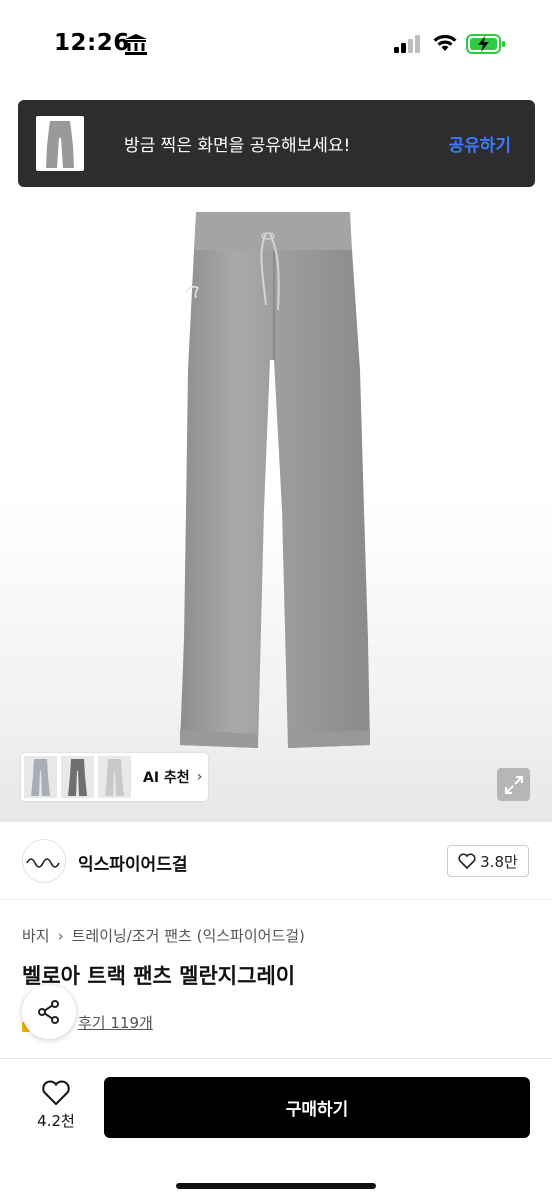  I want to click on bottom-purchase-bar: 4.2천 구매하기, so click(276, 1129).